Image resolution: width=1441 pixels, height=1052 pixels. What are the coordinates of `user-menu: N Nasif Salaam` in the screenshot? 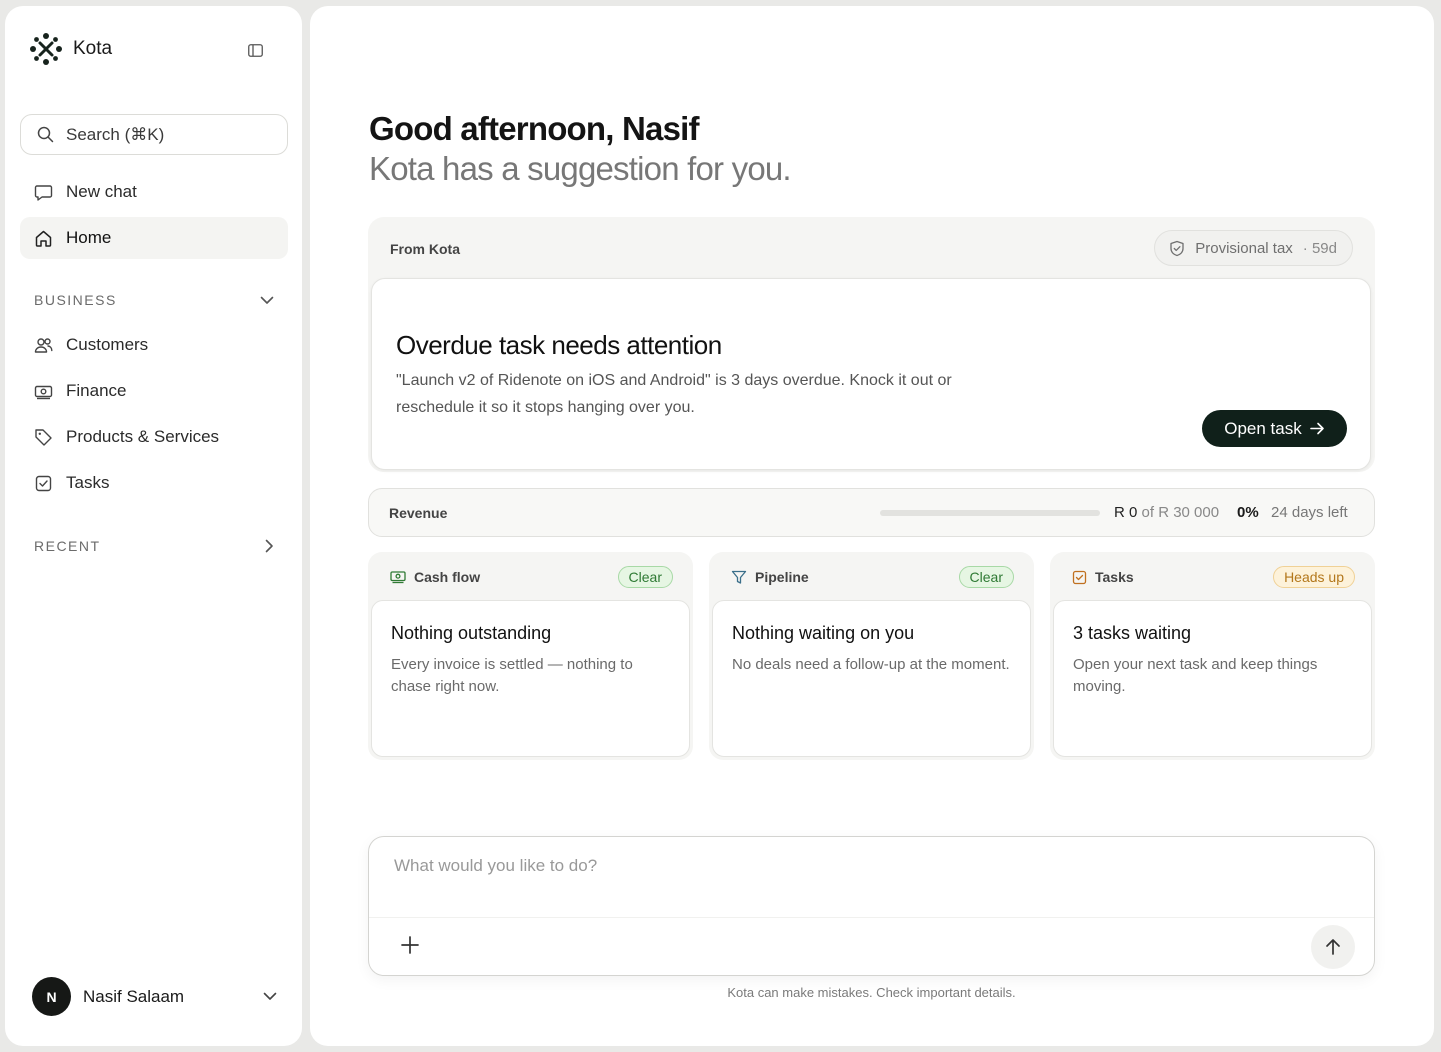 It's located at (154, 996).